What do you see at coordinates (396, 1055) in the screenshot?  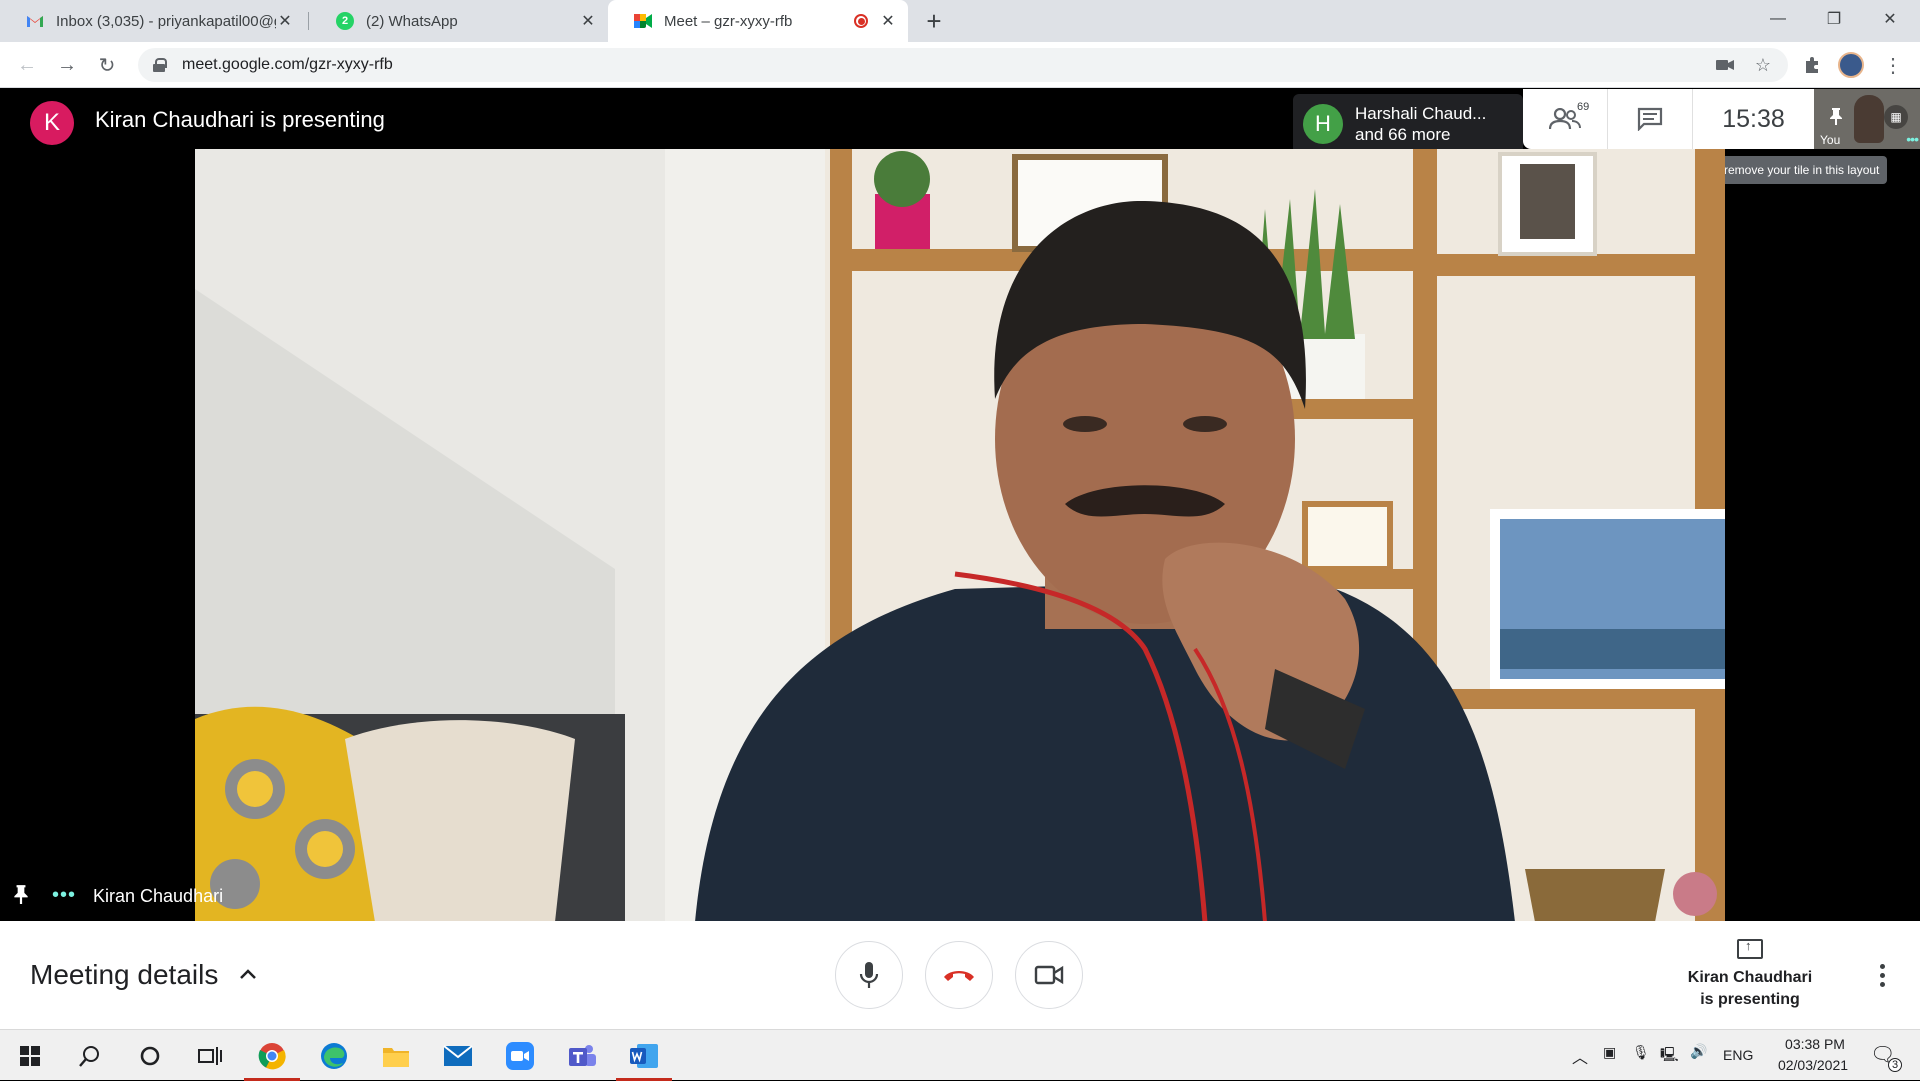 I see `file-explorer-icon` at bounding box center [396, 1055].